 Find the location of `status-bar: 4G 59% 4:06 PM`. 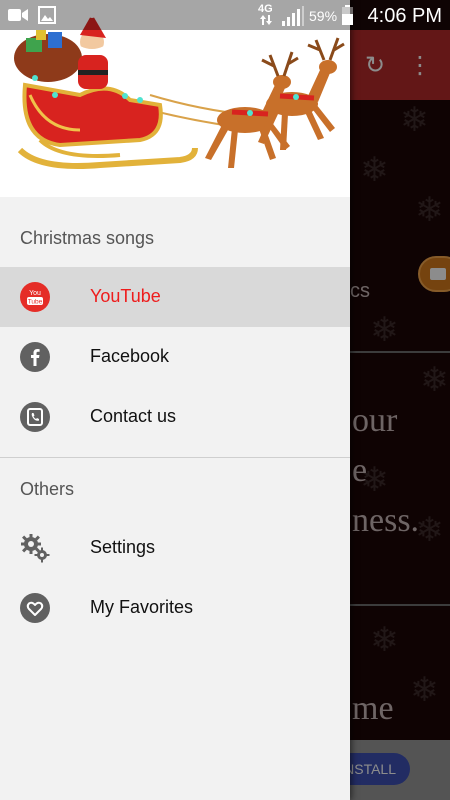

status-bar: 4G 59% 4:06 PM is located at coordinates (225, 15).